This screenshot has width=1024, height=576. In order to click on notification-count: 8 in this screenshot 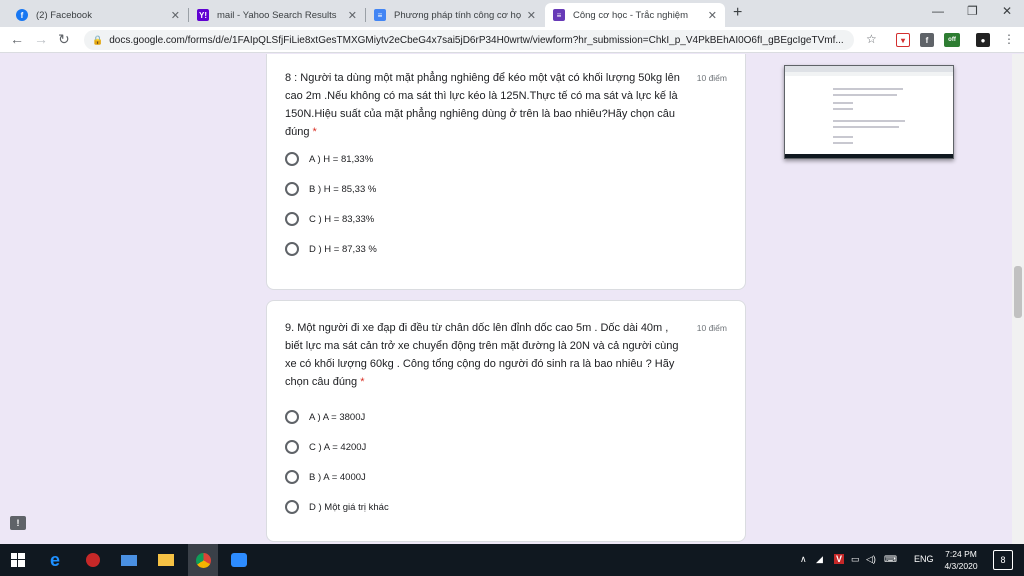, I will do `click(1003, 560)`.